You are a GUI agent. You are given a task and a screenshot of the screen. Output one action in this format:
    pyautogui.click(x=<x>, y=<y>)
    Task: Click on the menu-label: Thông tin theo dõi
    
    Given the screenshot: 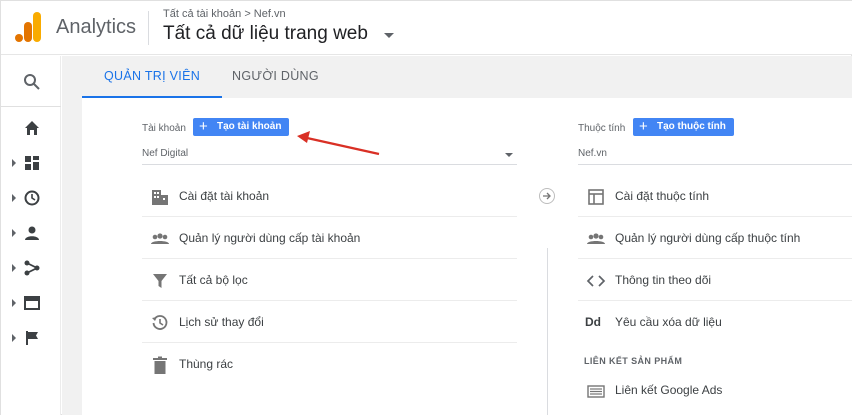 What is the action you would take?
    pyautogui.click(x=663, y=280)
    